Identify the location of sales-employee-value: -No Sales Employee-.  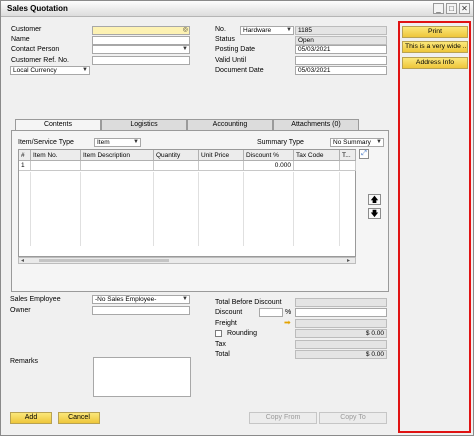
(126, 299).